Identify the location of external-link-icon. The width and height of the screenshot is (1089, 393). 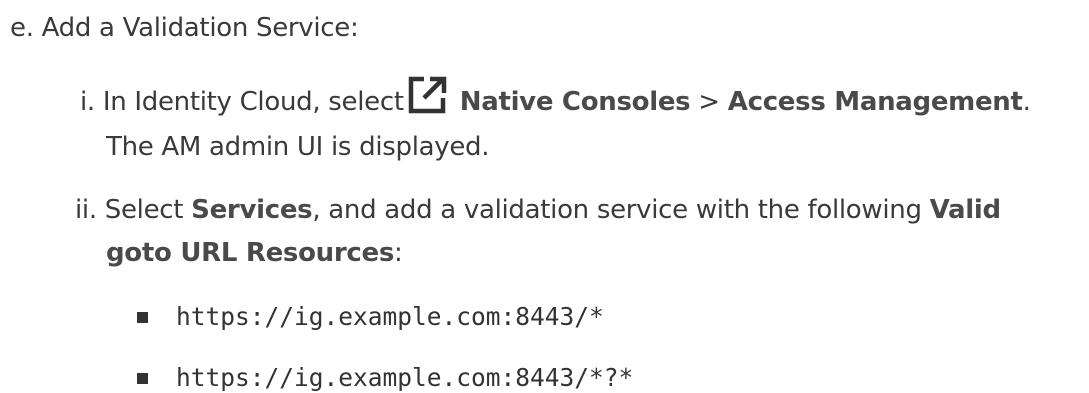
(428, 95).